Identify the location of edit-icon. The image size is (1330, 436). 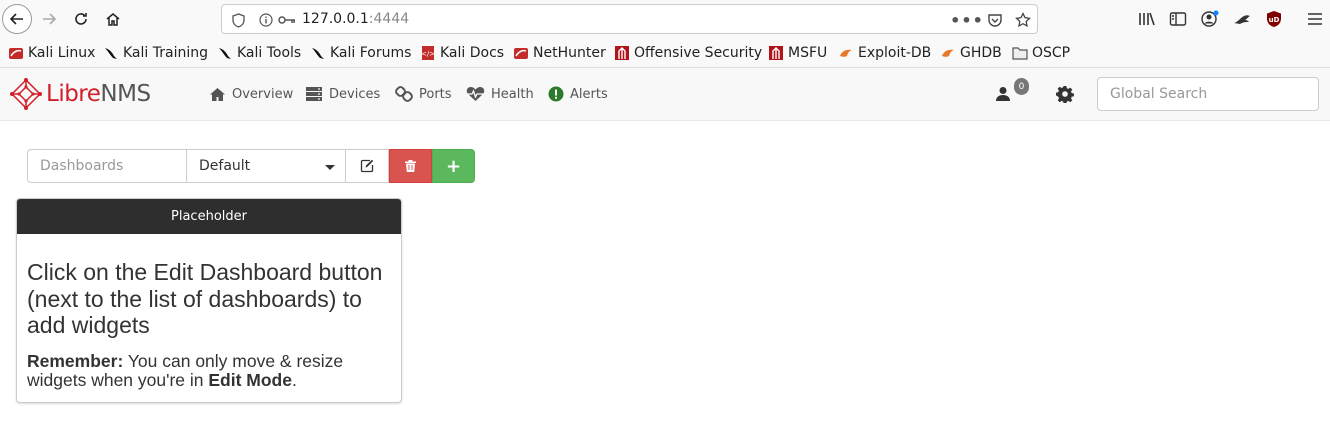
(367, 166).